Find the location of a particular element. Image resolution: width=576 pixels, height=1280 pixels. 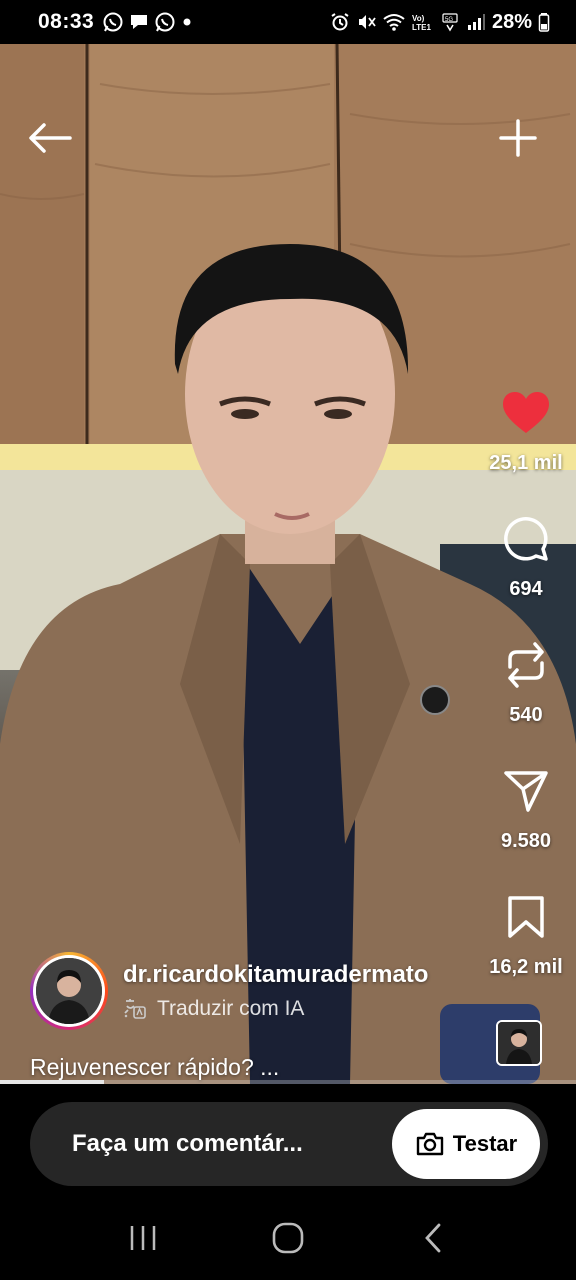

network-icon: 5G is located at coordinates (450, 22).